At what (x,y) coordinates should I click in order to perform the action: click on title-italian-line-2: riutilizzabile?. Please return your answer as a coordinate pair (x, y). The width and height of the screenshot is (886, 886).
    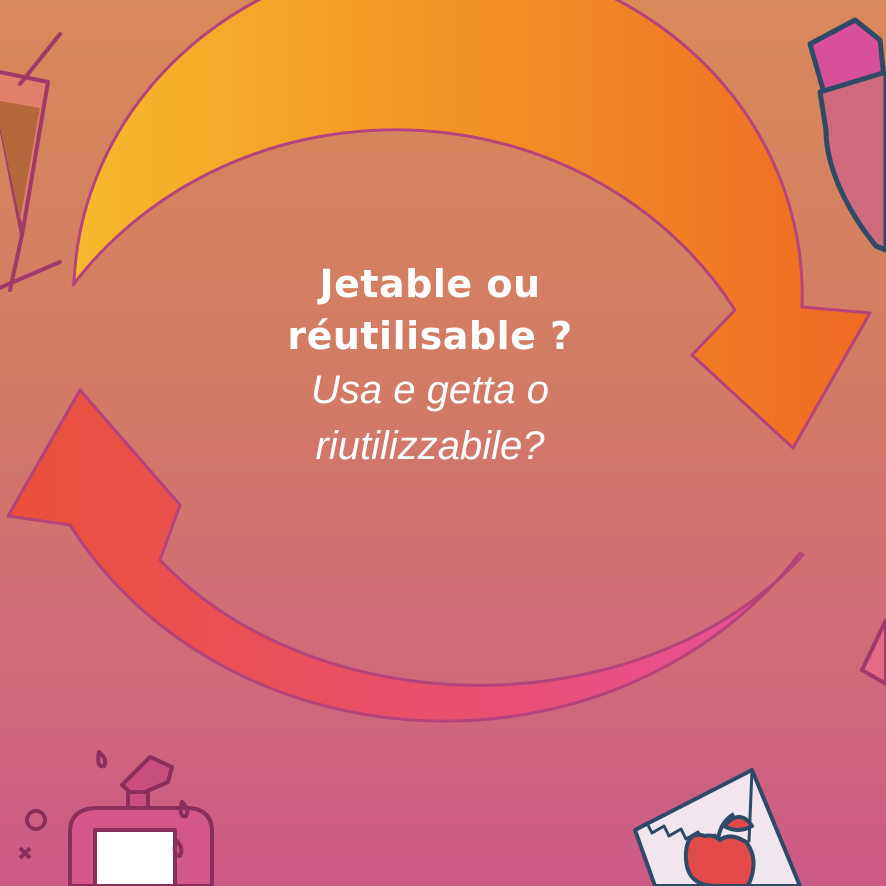
    Looking at the image, I should click on (430, 446).